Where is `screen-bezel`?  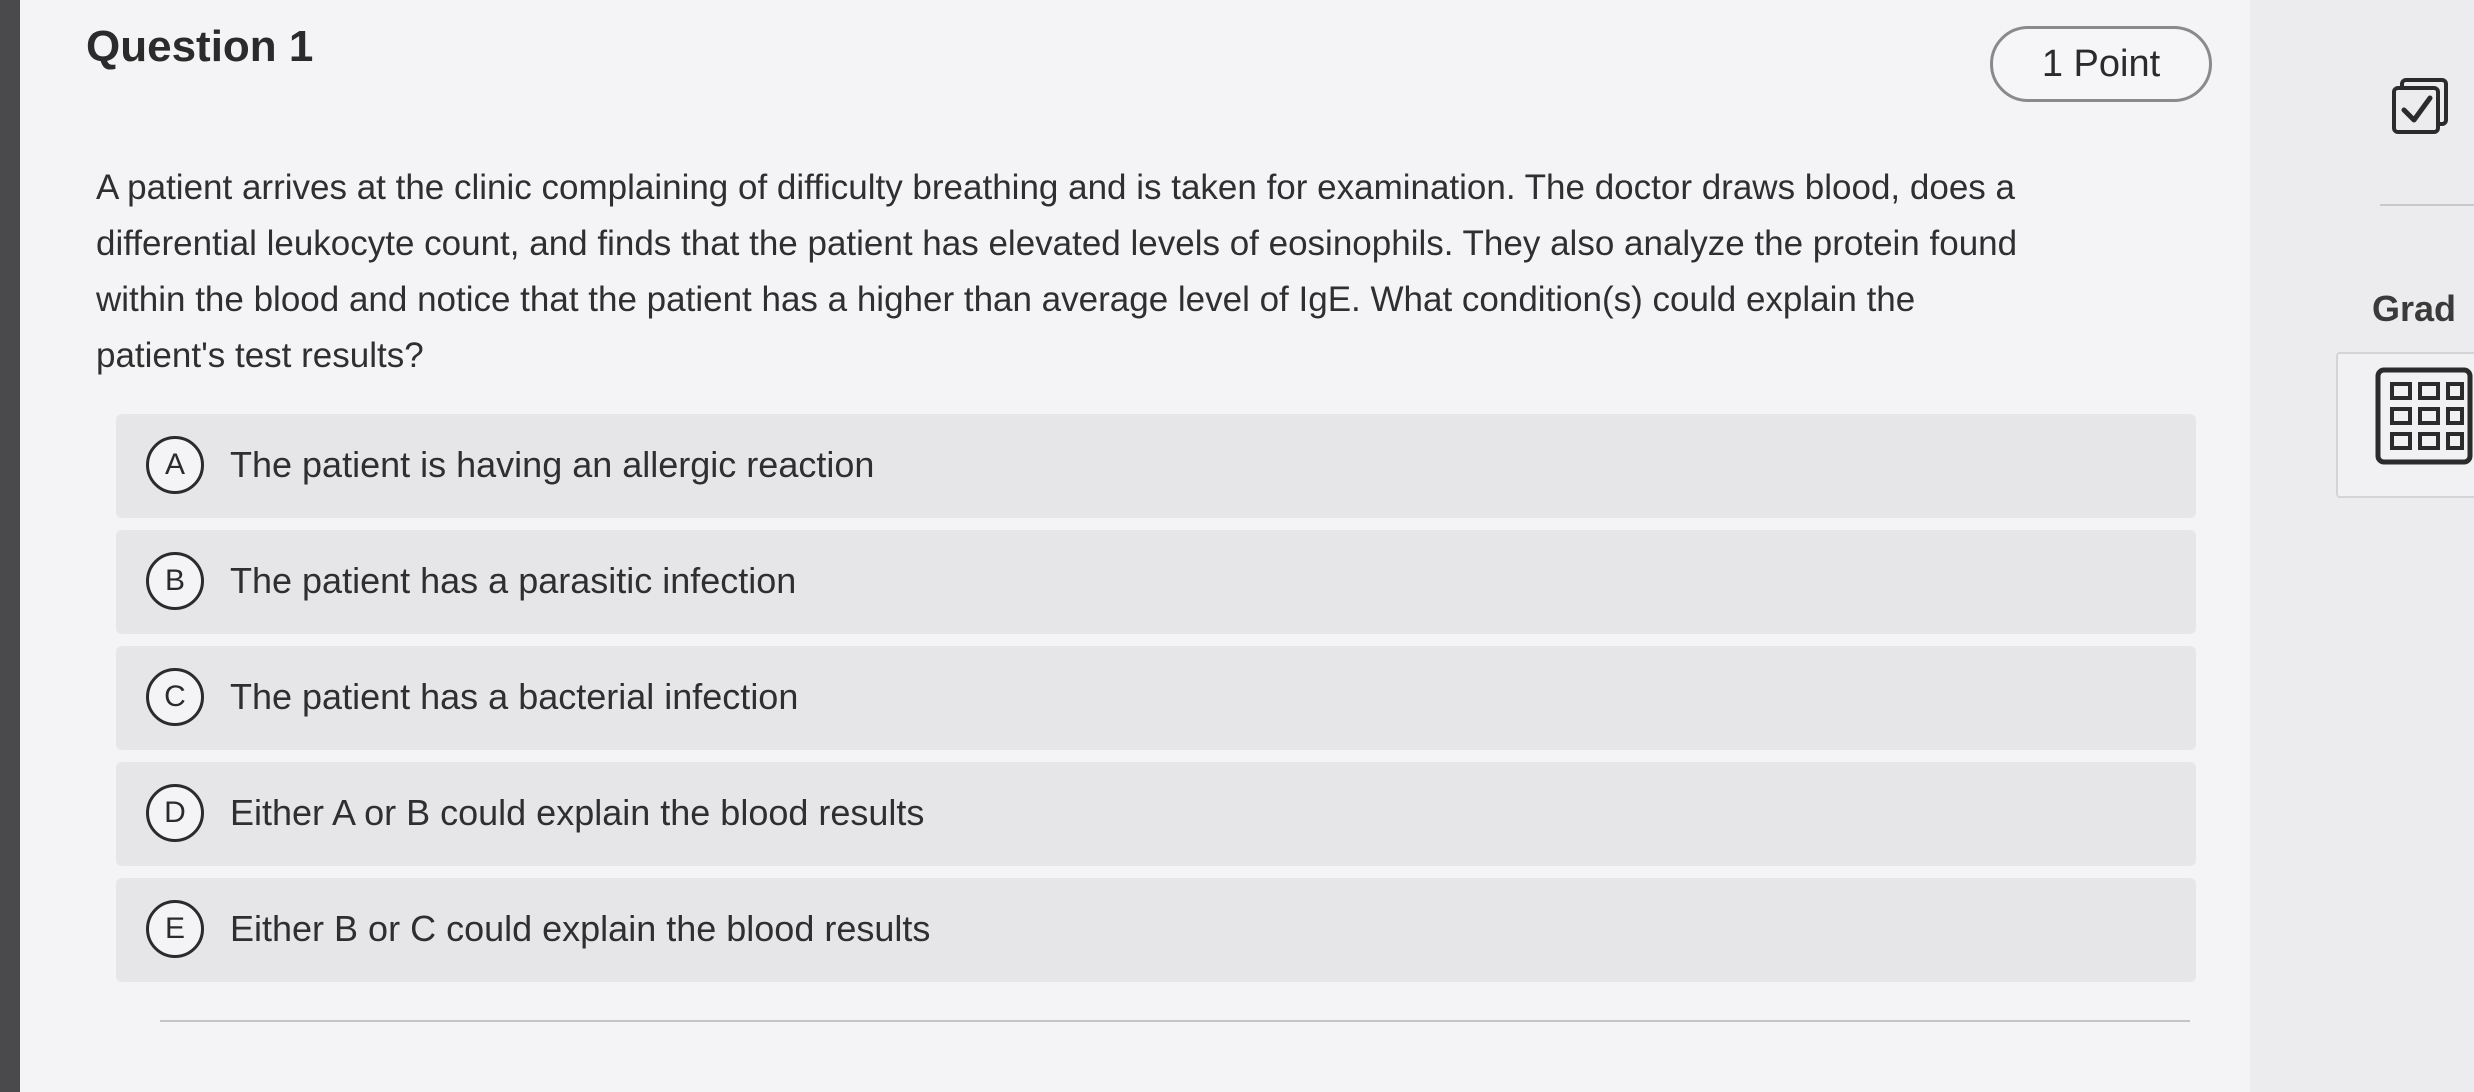 screen-bezel is located at coordinates (10, 546).